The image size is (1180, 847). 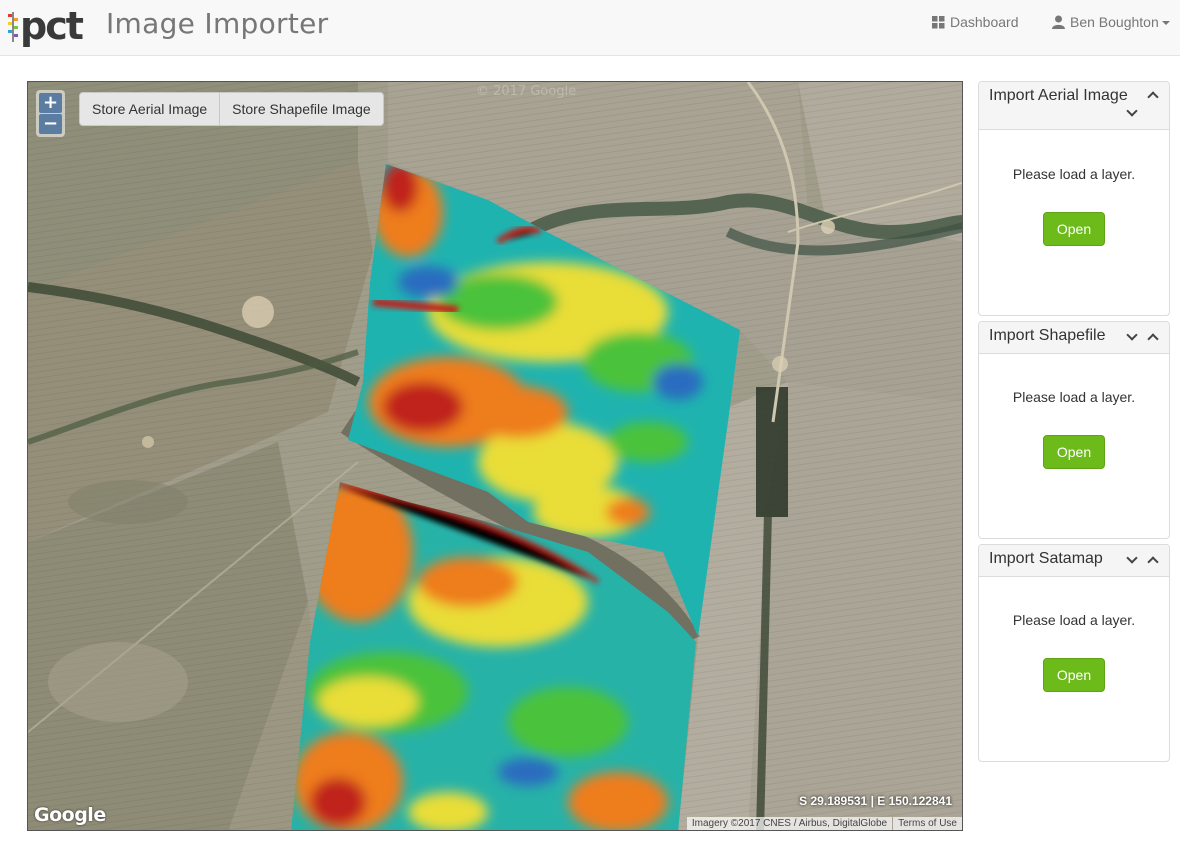 I want to click on user-icon, so click(x=1058, y=22).